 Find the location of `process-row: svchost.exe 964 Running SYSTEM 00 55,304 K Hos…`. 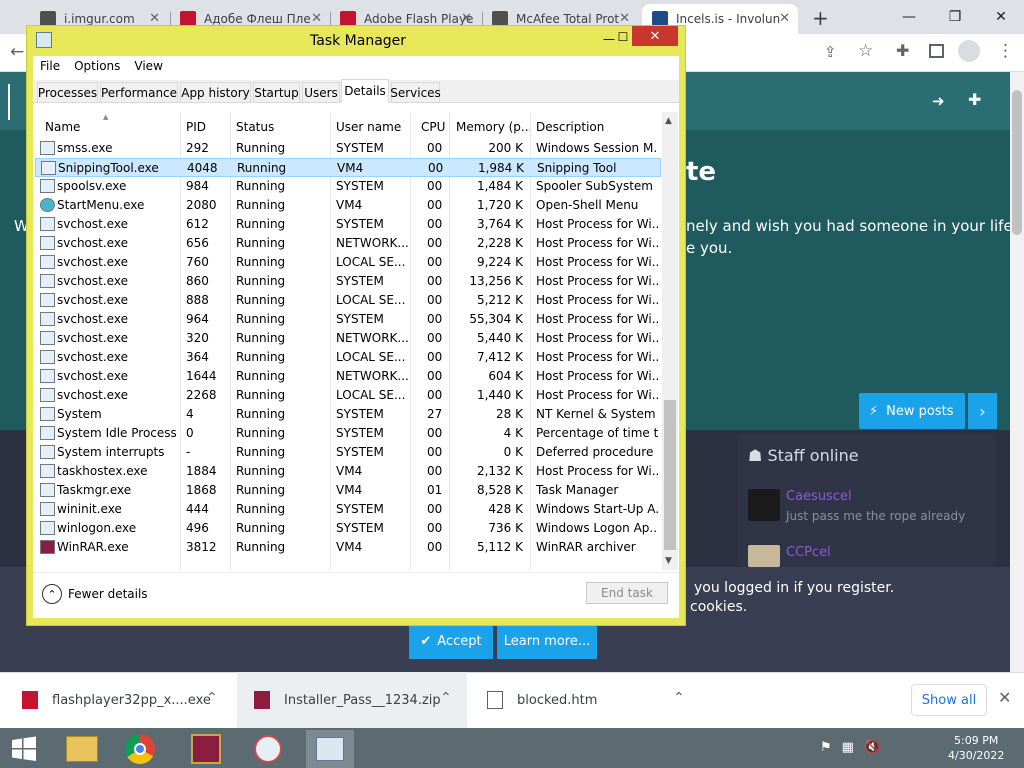

process-row: svchost.exe 964 Running SYSTEM 00 55,304 K Hos… is located at coordinates (348, 319).